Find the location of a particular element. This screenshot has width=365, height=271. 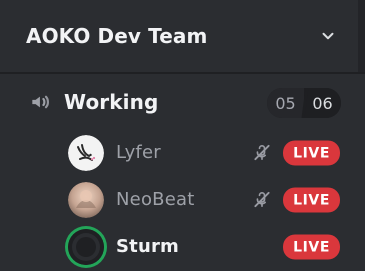

server-name: AOKO Dev Team is located at coordinates (117, 36).